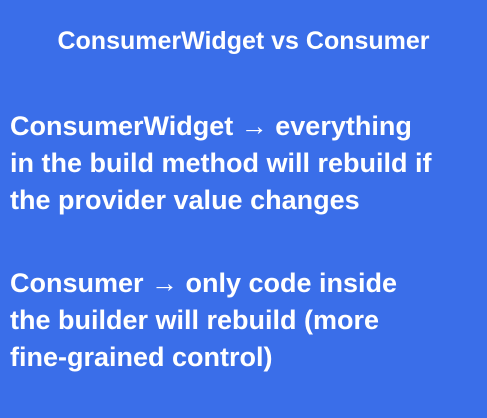 This screenshot has width=487, height=418. I want to click on paragraph-line: fine-grained control), so click(141, 357).